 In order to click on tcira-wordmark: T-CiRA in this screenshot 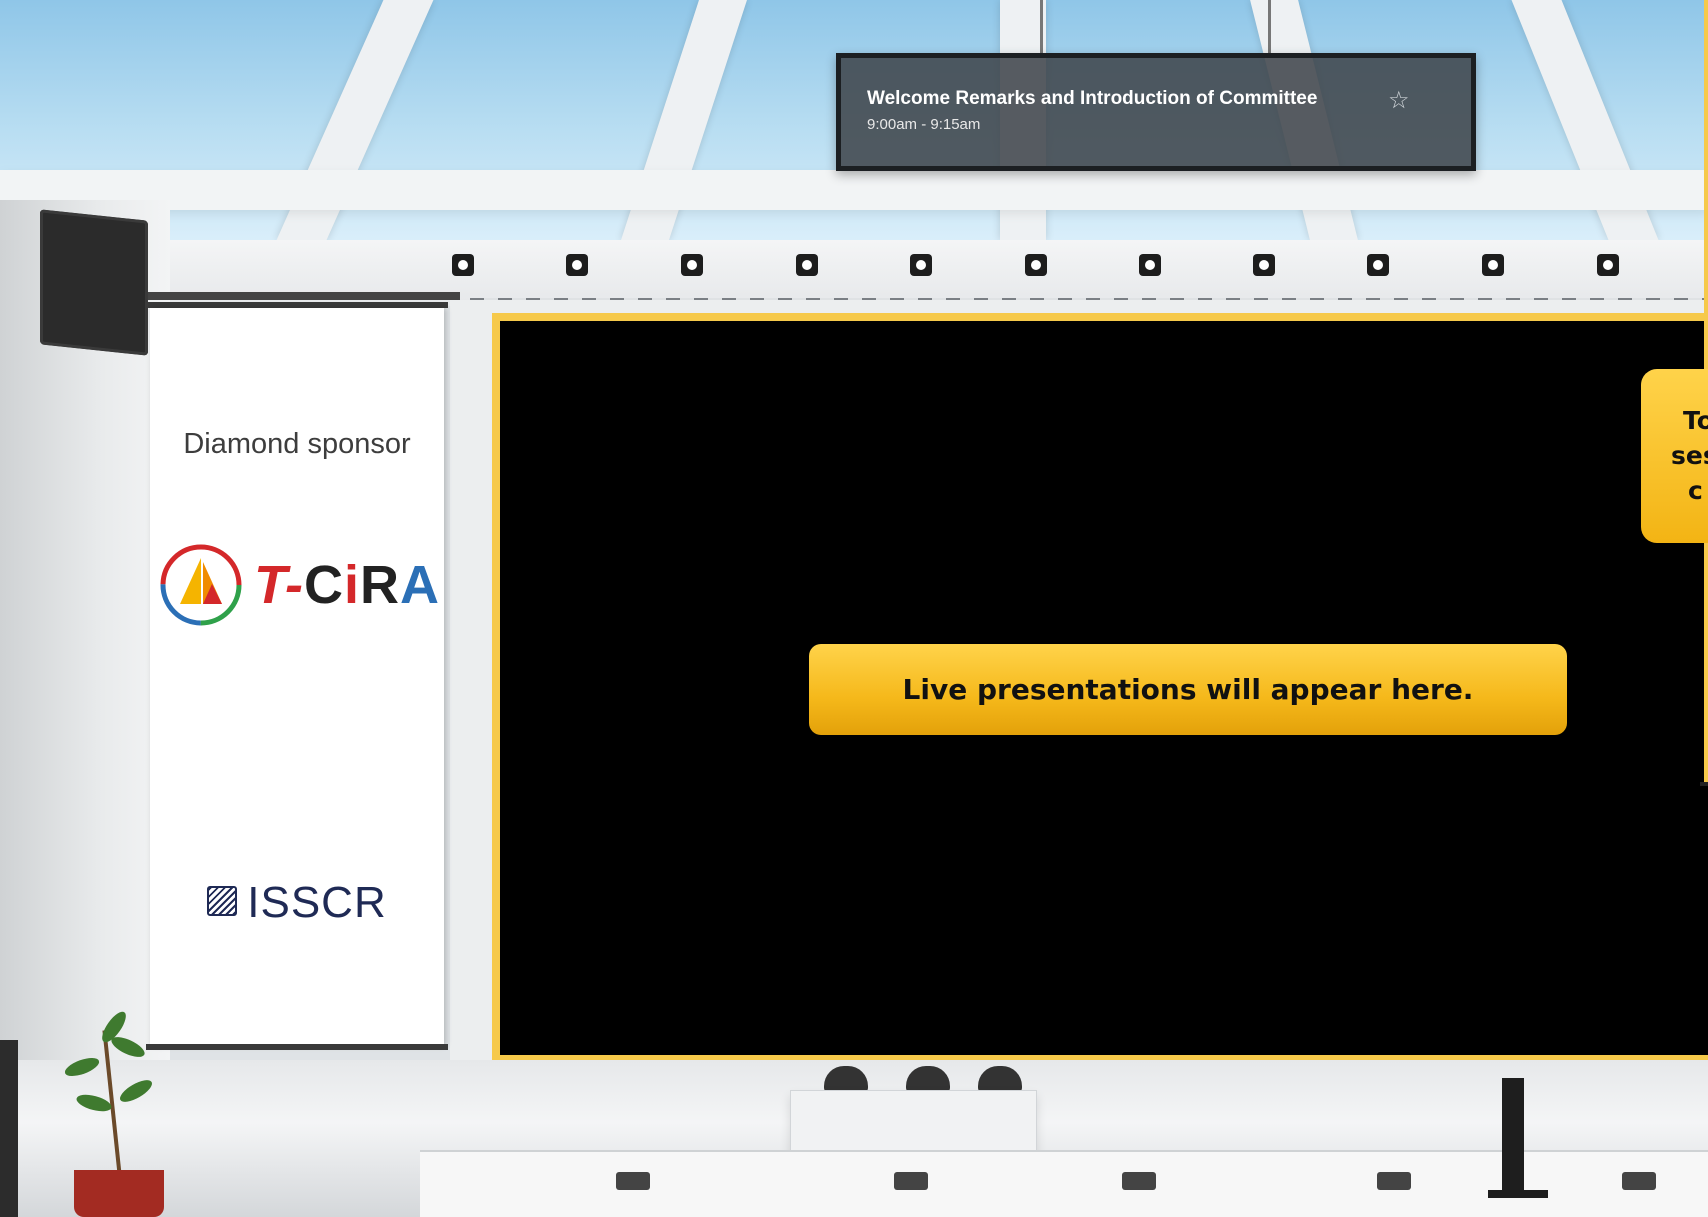, I will do `click(347, 585)`.